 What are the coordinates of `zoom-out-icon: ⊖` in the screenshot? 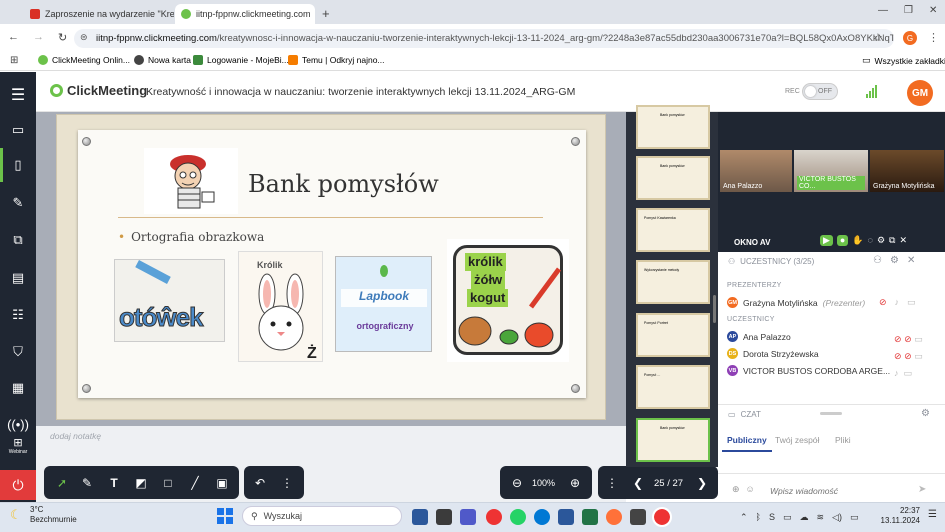 It's located at (517, 483).